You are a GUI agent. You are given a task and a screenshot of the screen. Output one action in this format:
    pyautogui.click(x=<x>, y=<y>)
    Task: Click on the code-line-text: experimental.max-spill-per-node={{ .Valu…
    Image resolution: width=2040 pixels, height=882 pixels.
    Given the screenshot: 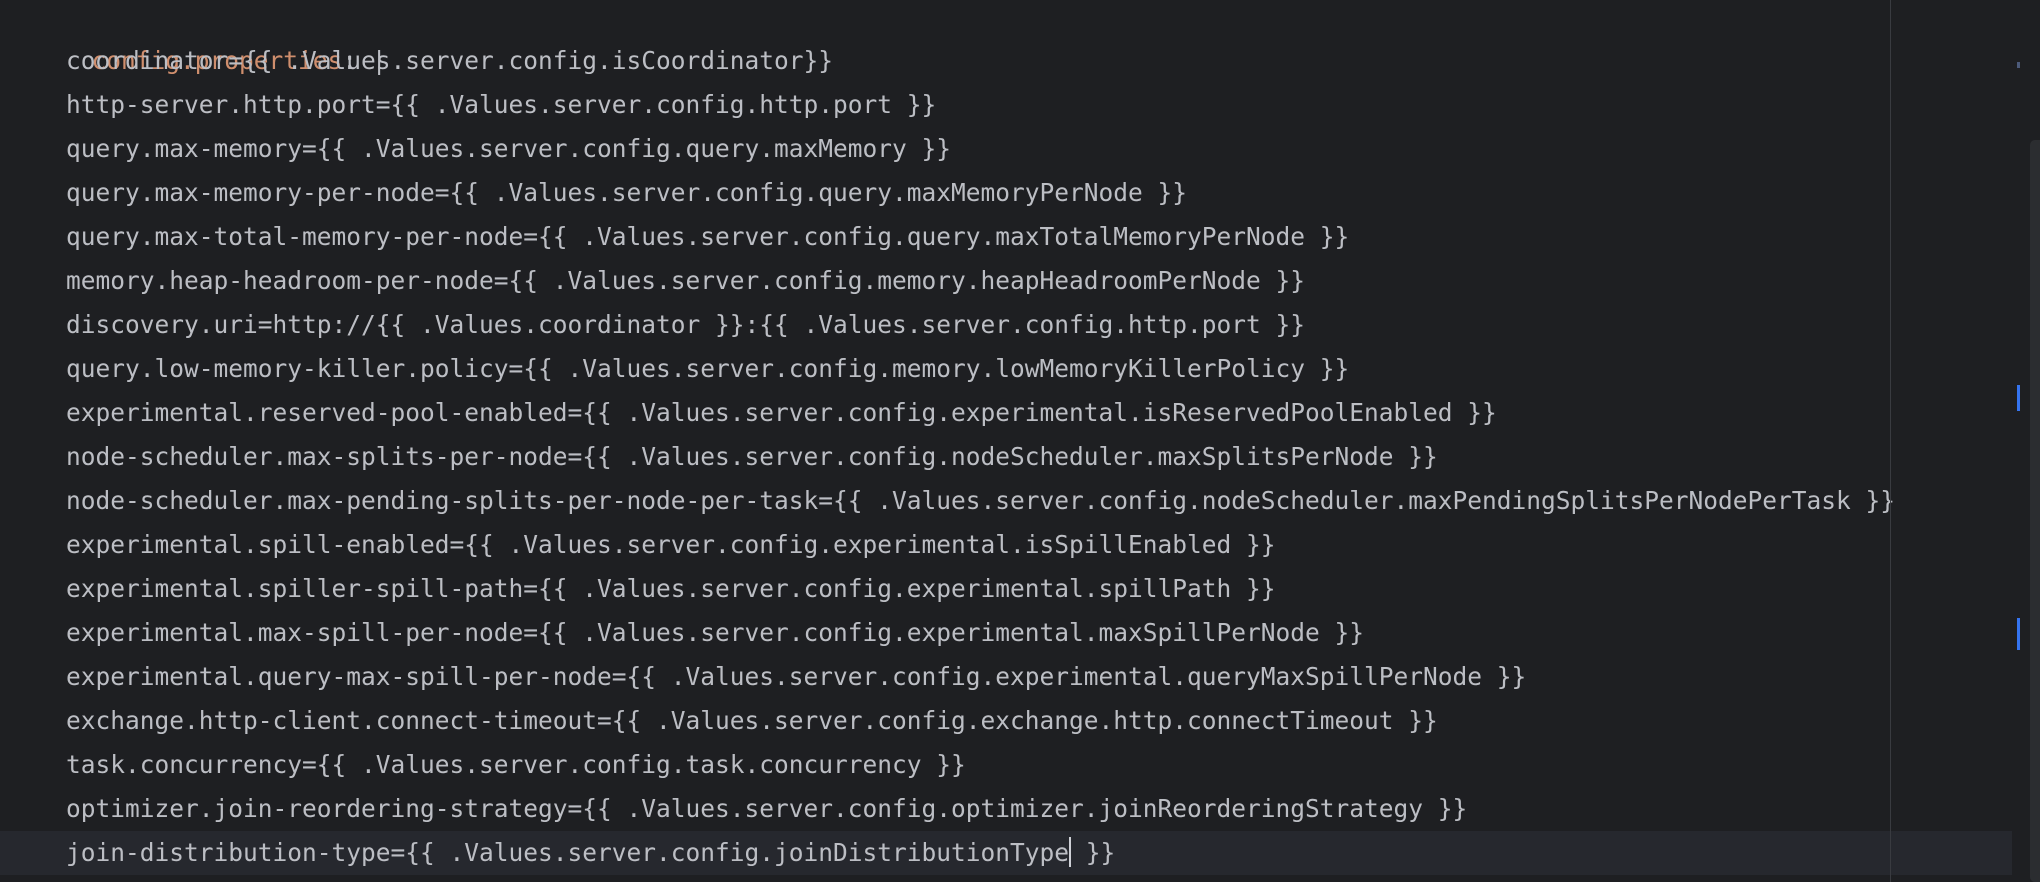 What is the action you would take?
    pyautogui.click(x=715, y=632)
    